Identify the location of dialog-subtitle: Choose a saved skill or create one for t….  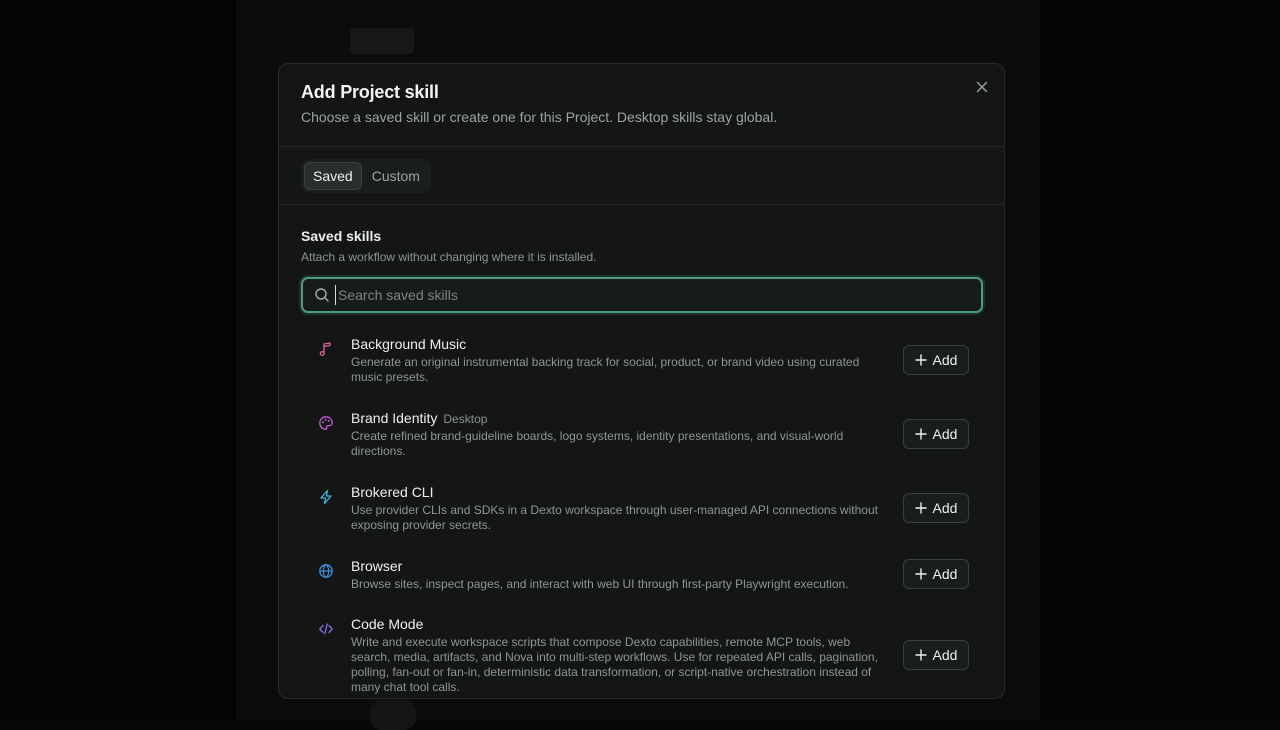
(539, 117).